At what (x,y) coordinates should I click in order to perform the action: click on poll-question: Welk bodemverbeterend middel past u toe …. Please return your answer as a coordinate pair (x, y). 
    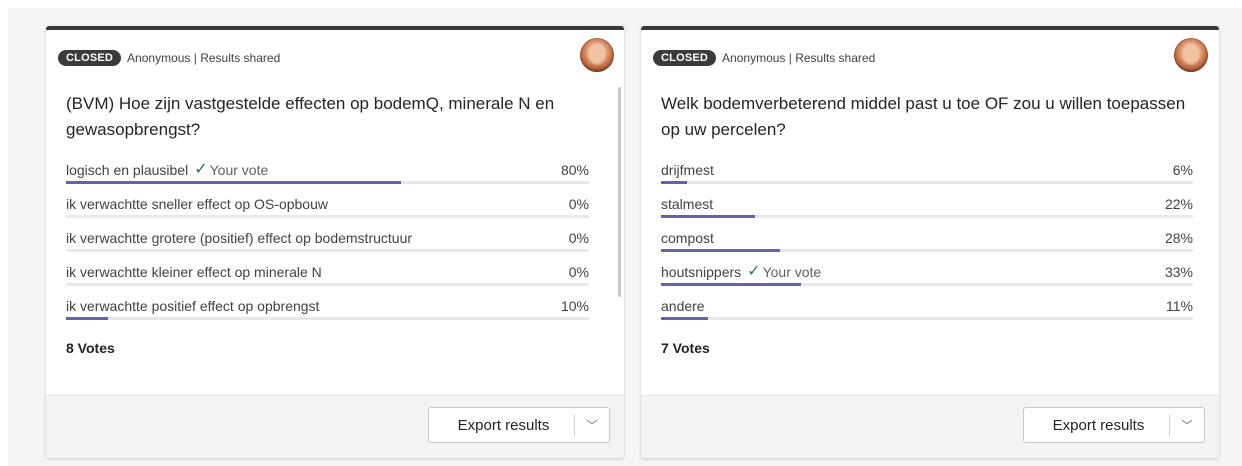
    Looking at the image, I should click on (923, 116).